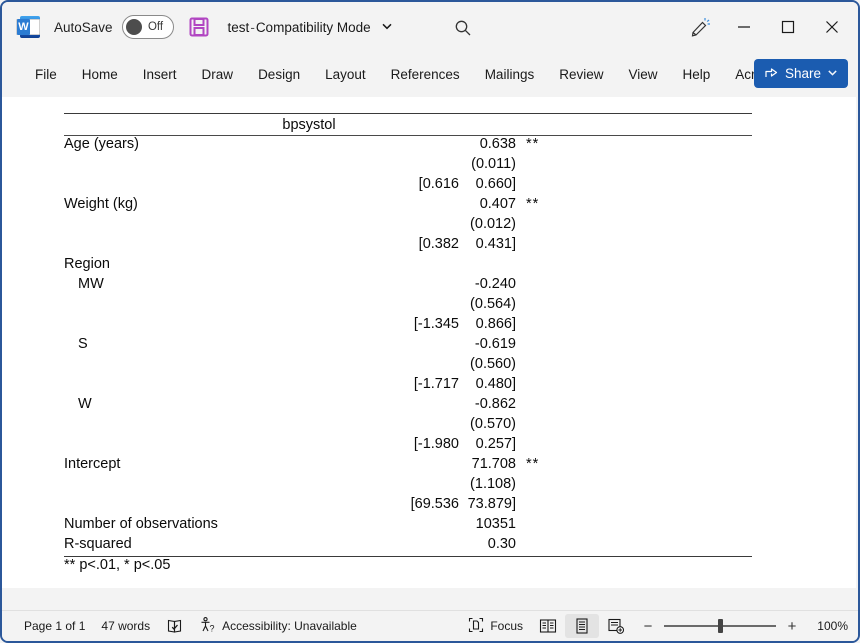 This screenshot has width=860, height=643. What do you see at coordinates (828, 626) in the screenshot?
I see `zoom-level-label: 100%` at bounding box center [828, 626].